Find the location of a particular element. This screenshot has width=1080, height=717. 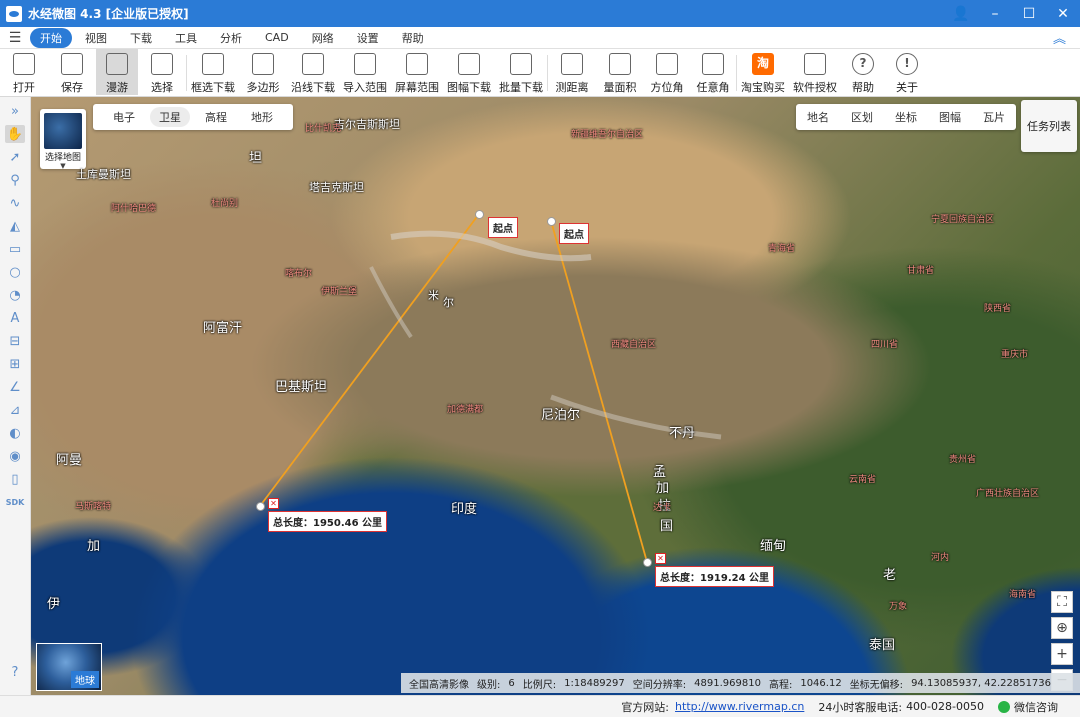

phone-icon: ▯ is located at coordinates (15, 479).